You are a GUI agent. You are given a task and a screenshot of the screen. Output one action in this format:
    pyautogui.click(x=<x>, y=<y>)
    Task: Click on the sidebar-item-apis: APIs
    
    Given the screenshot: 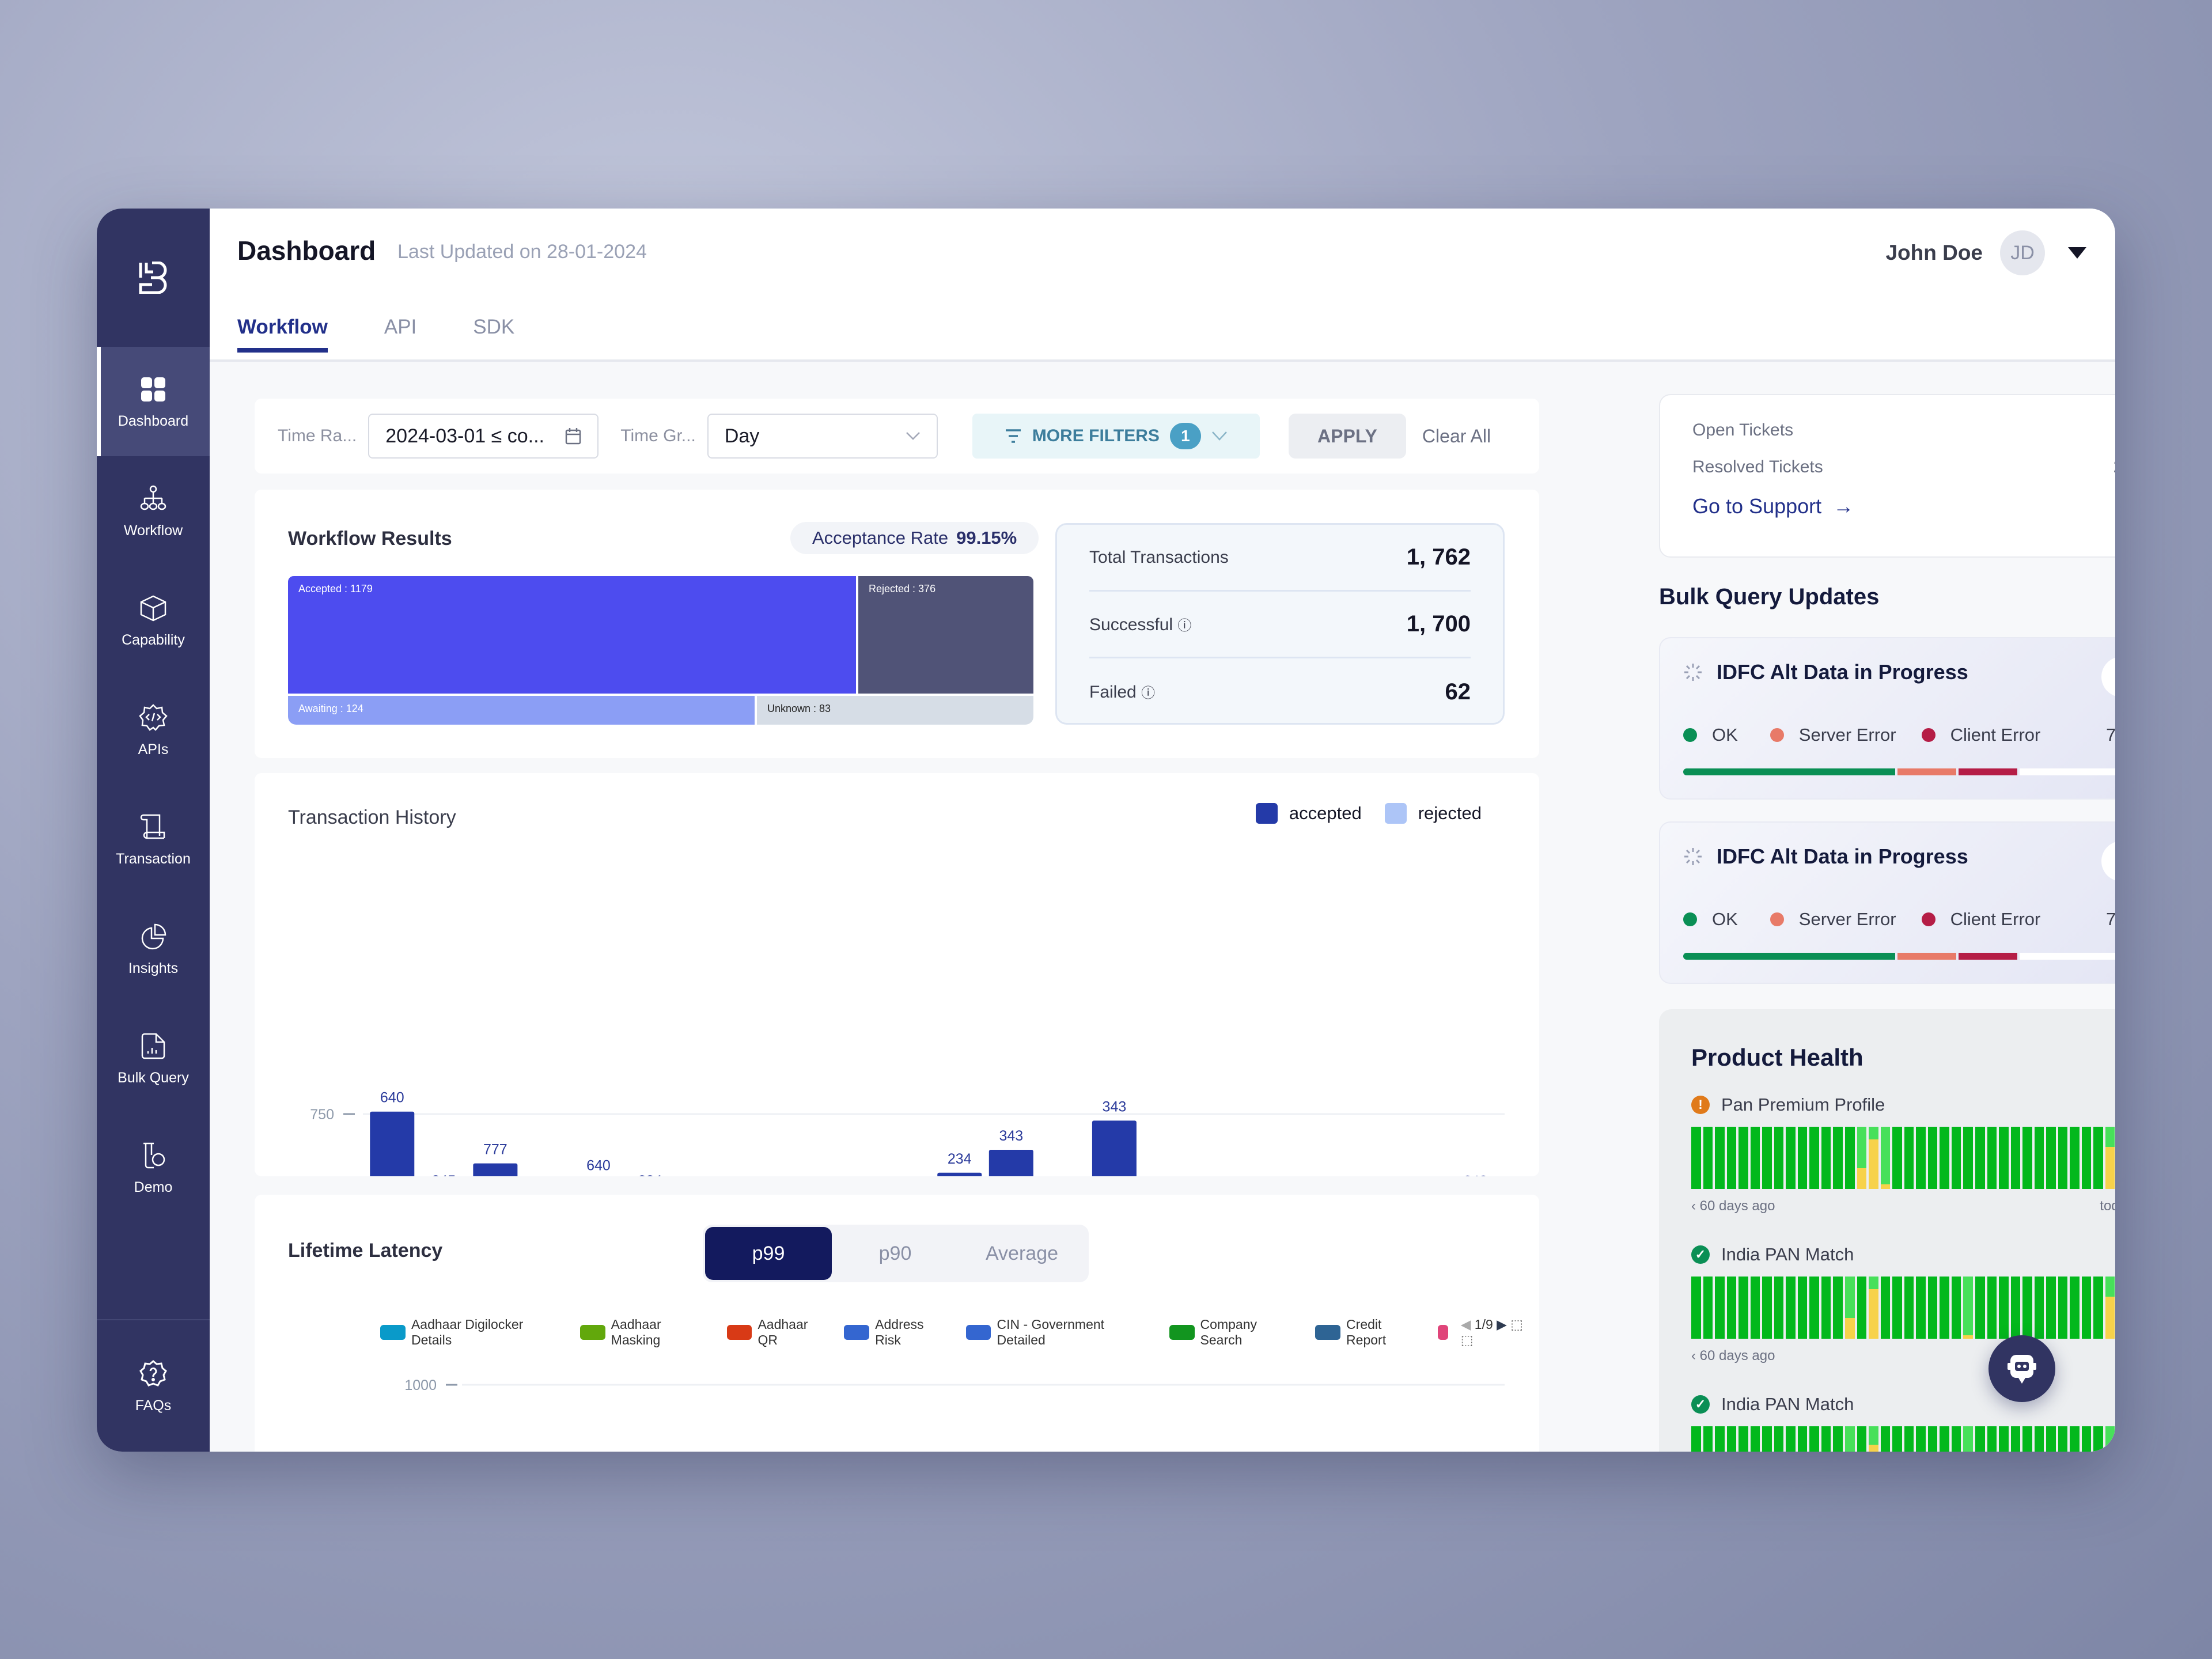 What is the action you would take?
    pyautogui.click(x=153, y=730)
    